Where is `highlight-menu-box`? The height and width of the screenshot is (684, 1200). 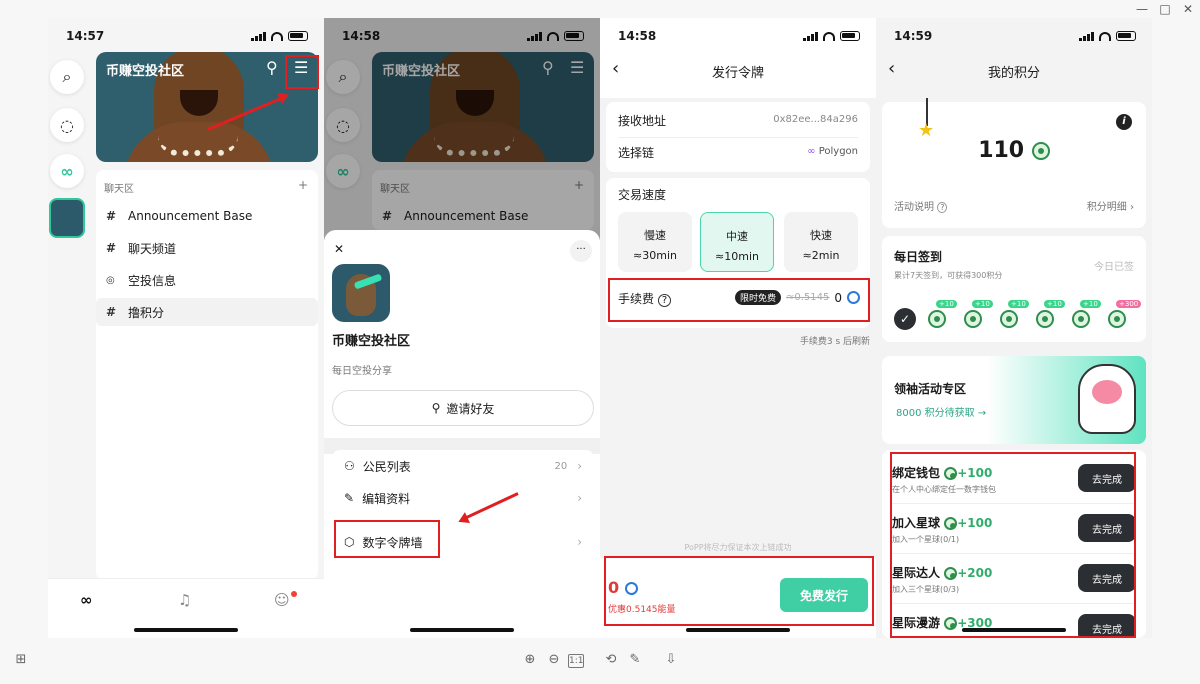 highlight-menu-box is located at coordinates (302, 72).